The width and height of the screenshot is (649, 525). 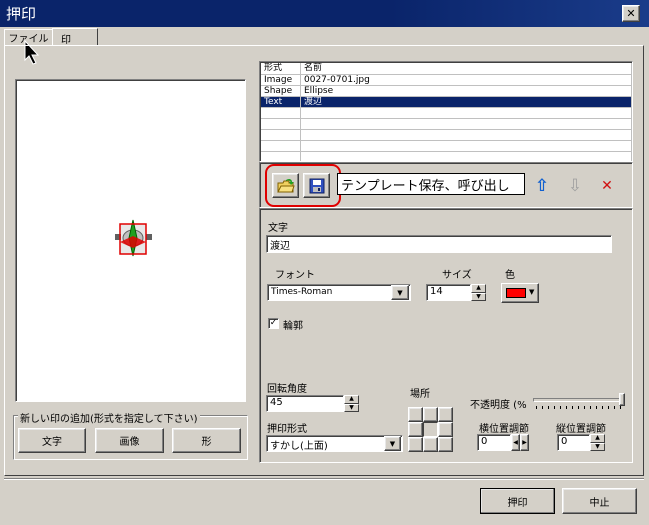 I want to click on checkmark-icon: ✓, so click(x=273, y=323).